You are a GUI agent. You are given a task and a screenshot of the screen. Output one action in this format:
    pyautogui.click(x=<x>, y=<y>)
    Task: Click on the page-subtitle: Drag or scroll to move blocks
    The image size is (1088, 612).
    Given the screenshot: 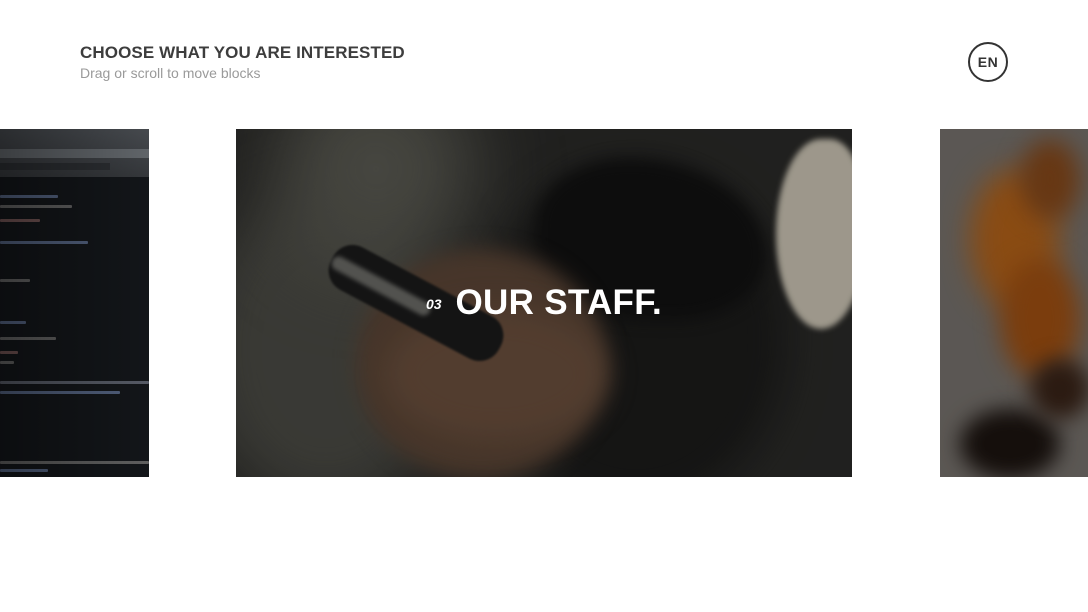 What is the action you would take?
    pyautogui.click(x=170, y=73)
    